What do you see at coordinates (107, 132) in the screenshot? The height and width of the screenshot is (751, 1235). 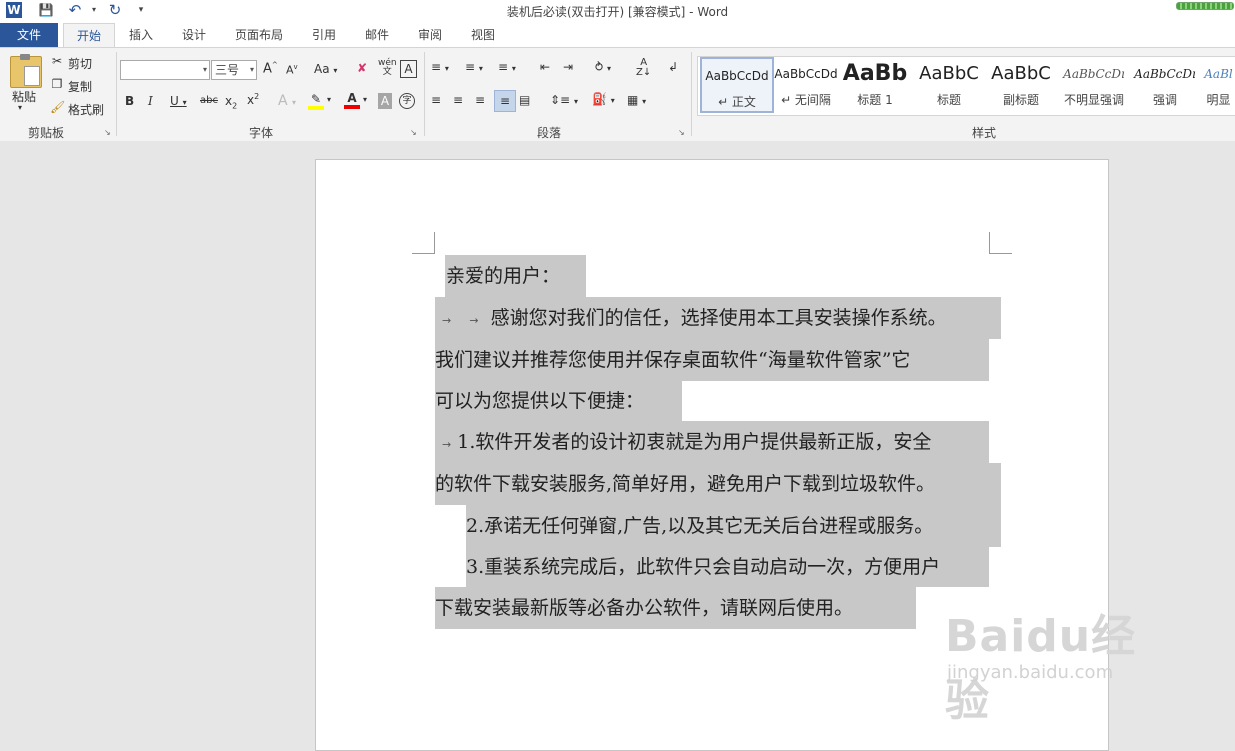 I see `clipboard-launcher-icon: ↘` at bounding box center [107, 132].